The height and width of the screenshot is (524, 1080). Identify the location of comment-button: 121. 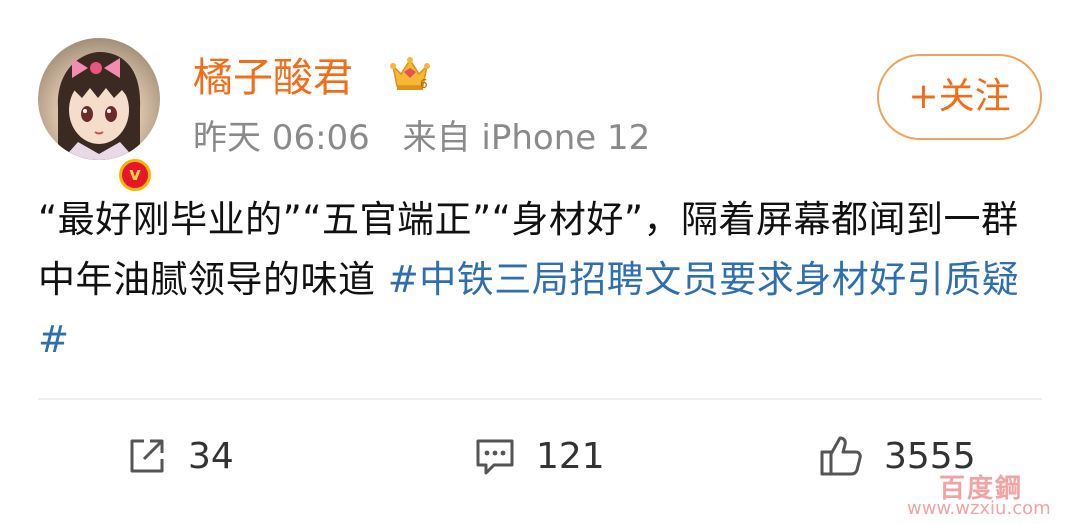
(538, 456).